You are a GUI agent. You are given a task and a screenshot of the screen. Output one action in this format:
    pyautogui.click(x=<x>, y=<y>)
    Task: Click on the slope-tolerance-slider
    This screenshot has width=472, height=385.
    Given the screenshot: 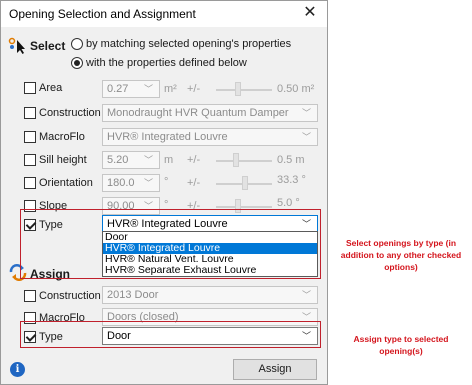 What is the action you would take?
    pyautogui.click(x=244, y=207)
    